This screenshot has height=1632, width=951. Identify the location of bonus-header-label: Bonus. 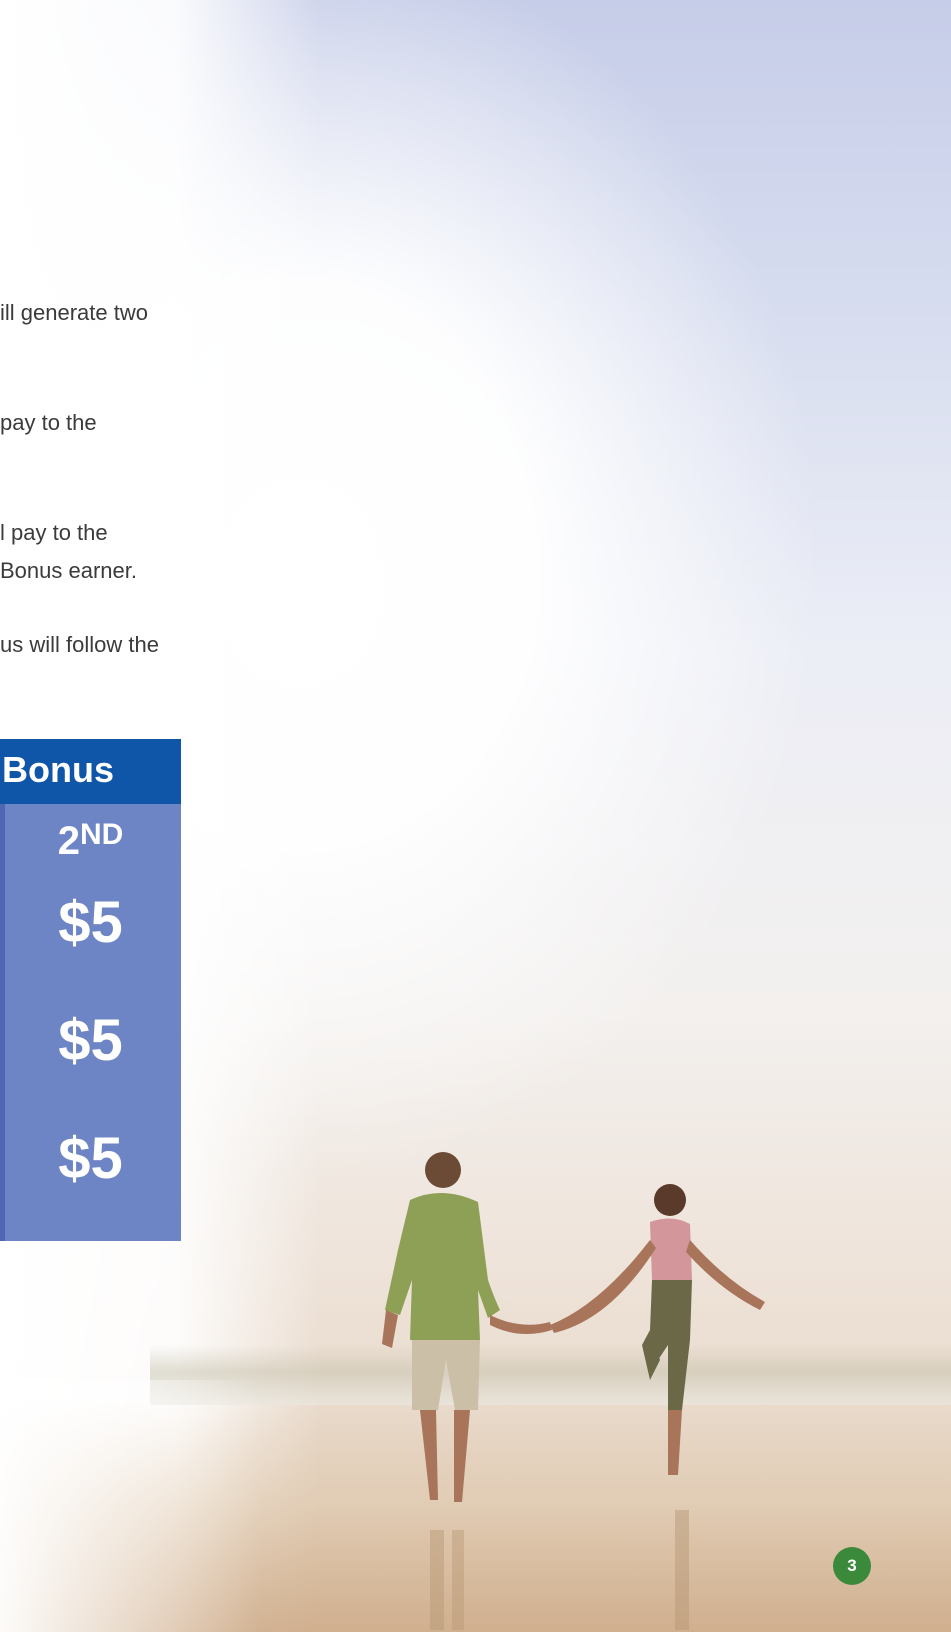
(58, 769).